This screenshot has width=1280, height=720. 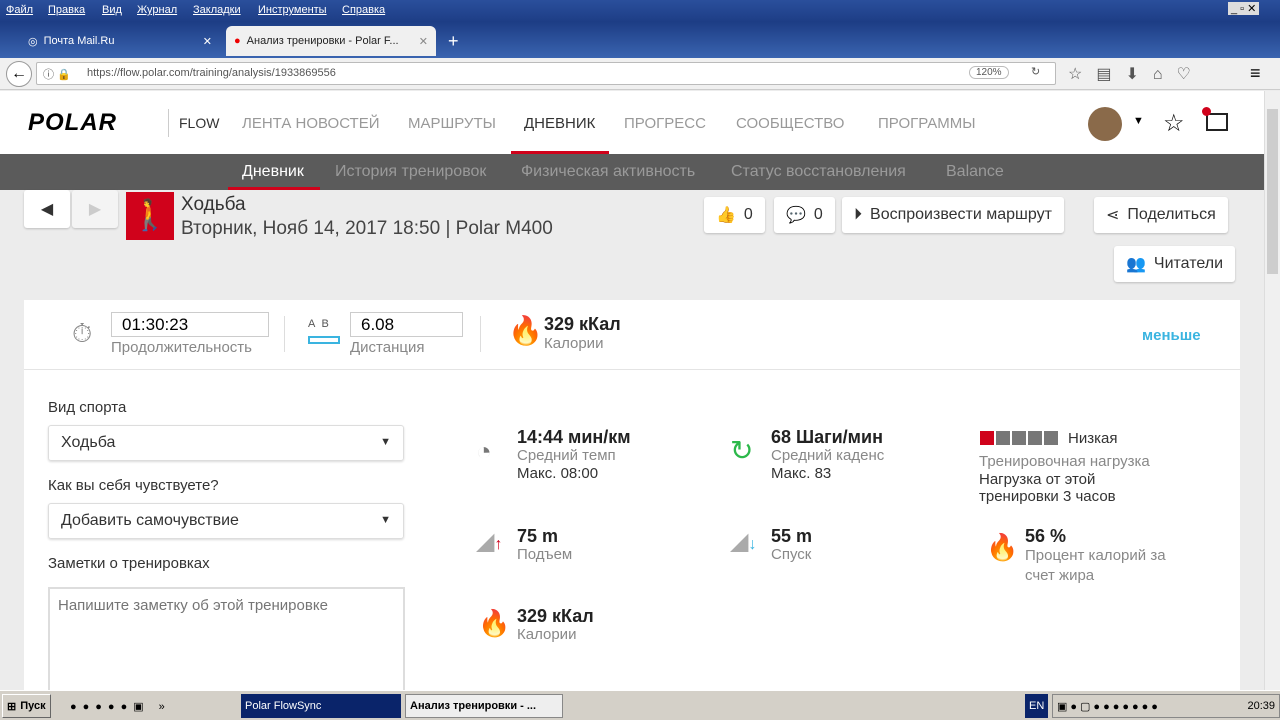 What do you see at coordinates (665, 123) in the screenshot?
I see `nav-progress: ПРОГРЕСС` at bounding box center [665, 123].